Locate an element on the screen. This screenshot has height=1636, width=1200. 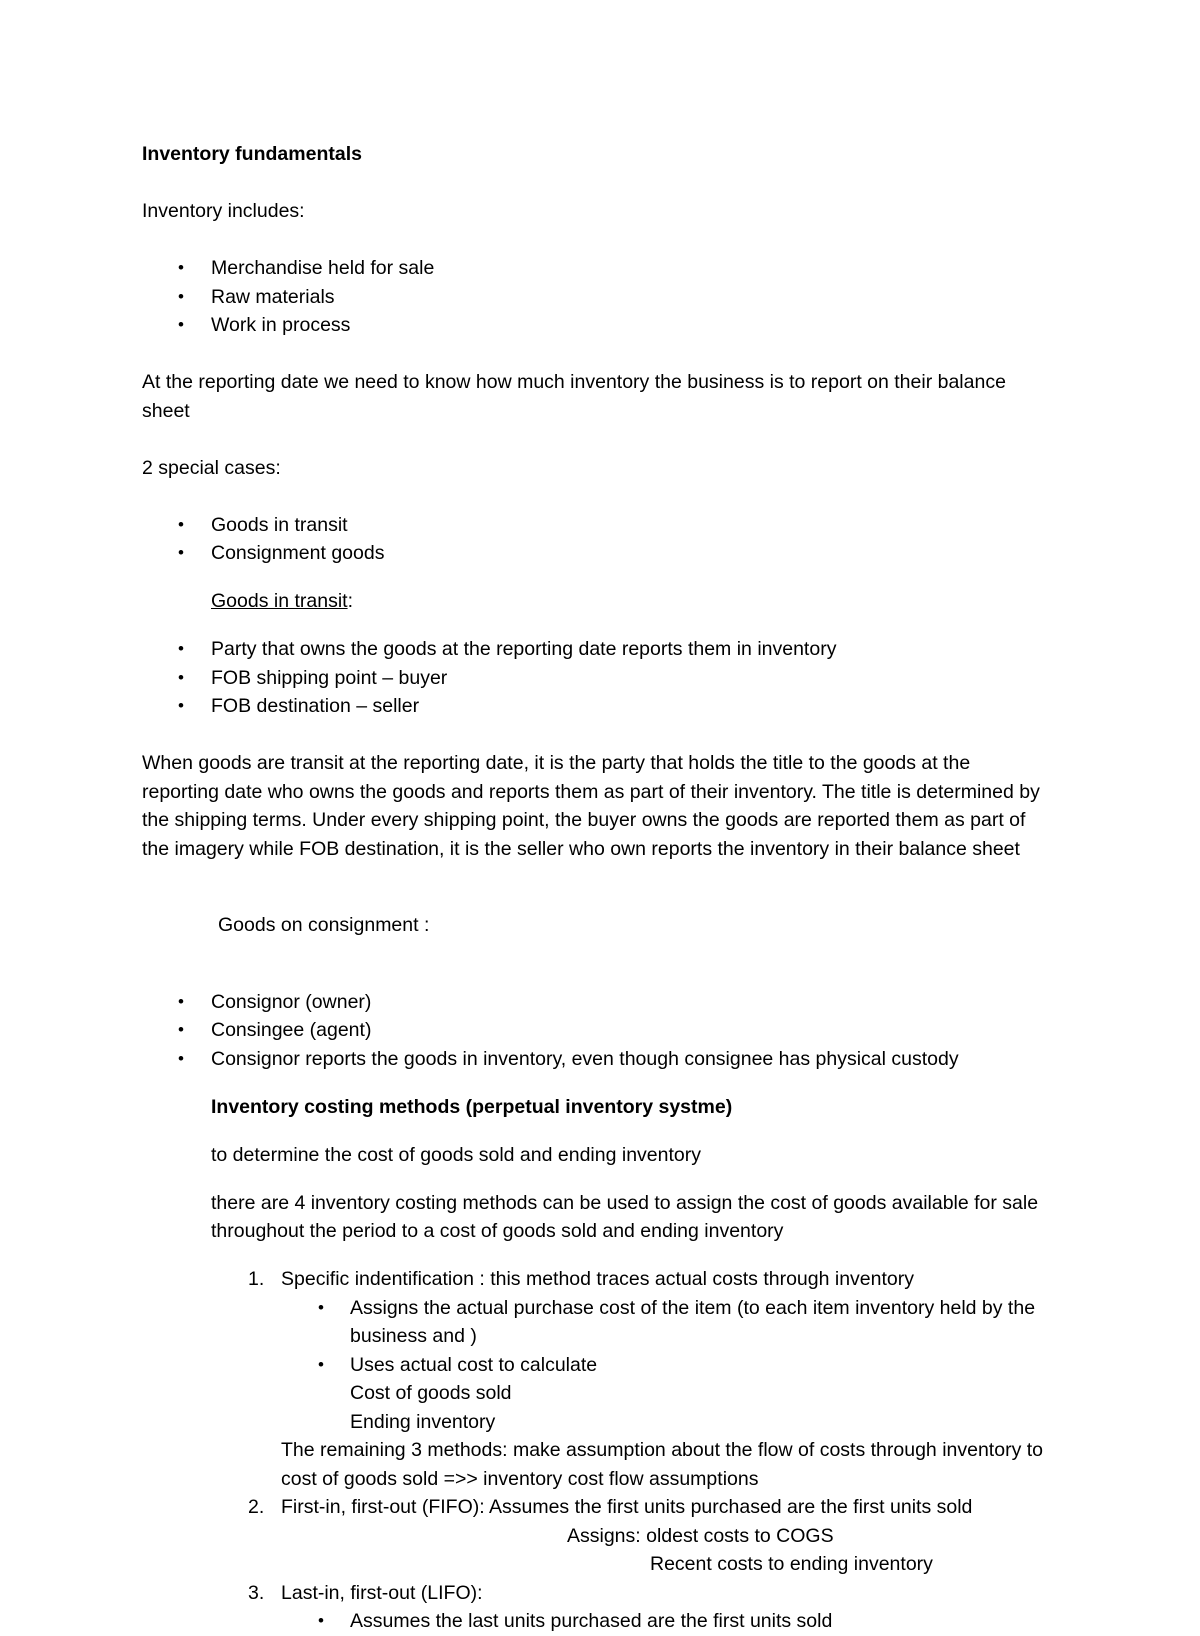
list-item: • Consignment goods is located at coordinates (596, 553).